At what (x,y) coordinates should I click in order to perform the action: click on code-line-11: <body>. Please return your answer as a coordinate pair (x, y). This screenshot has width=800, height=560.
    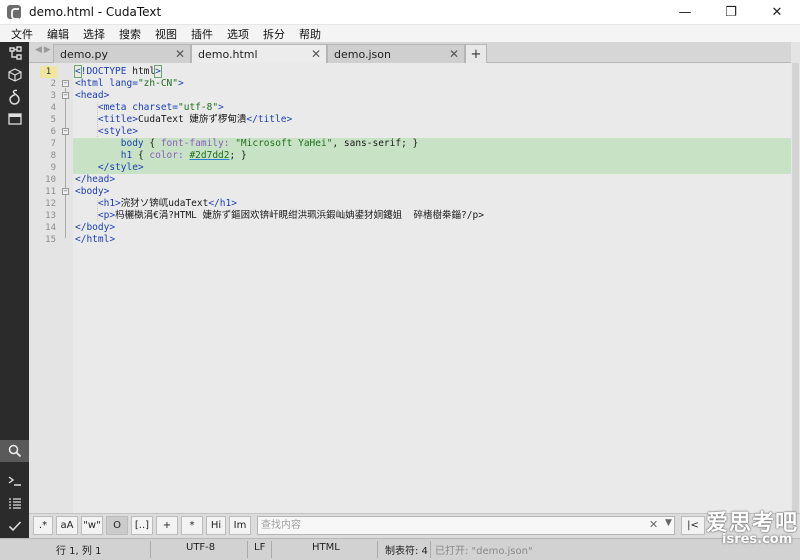
    Looking at the image, I should click on (92, 191).